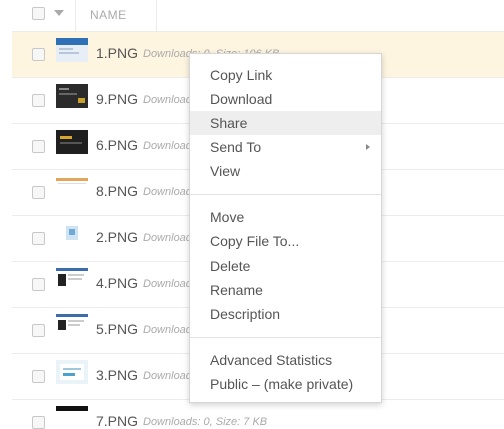 This screenshot has width=504, height=429. What do you see at coordinates (285, 384) in the screenshot?
I see `menu-item-make-private: Public – (make private)` at bounding box center [285, 384].